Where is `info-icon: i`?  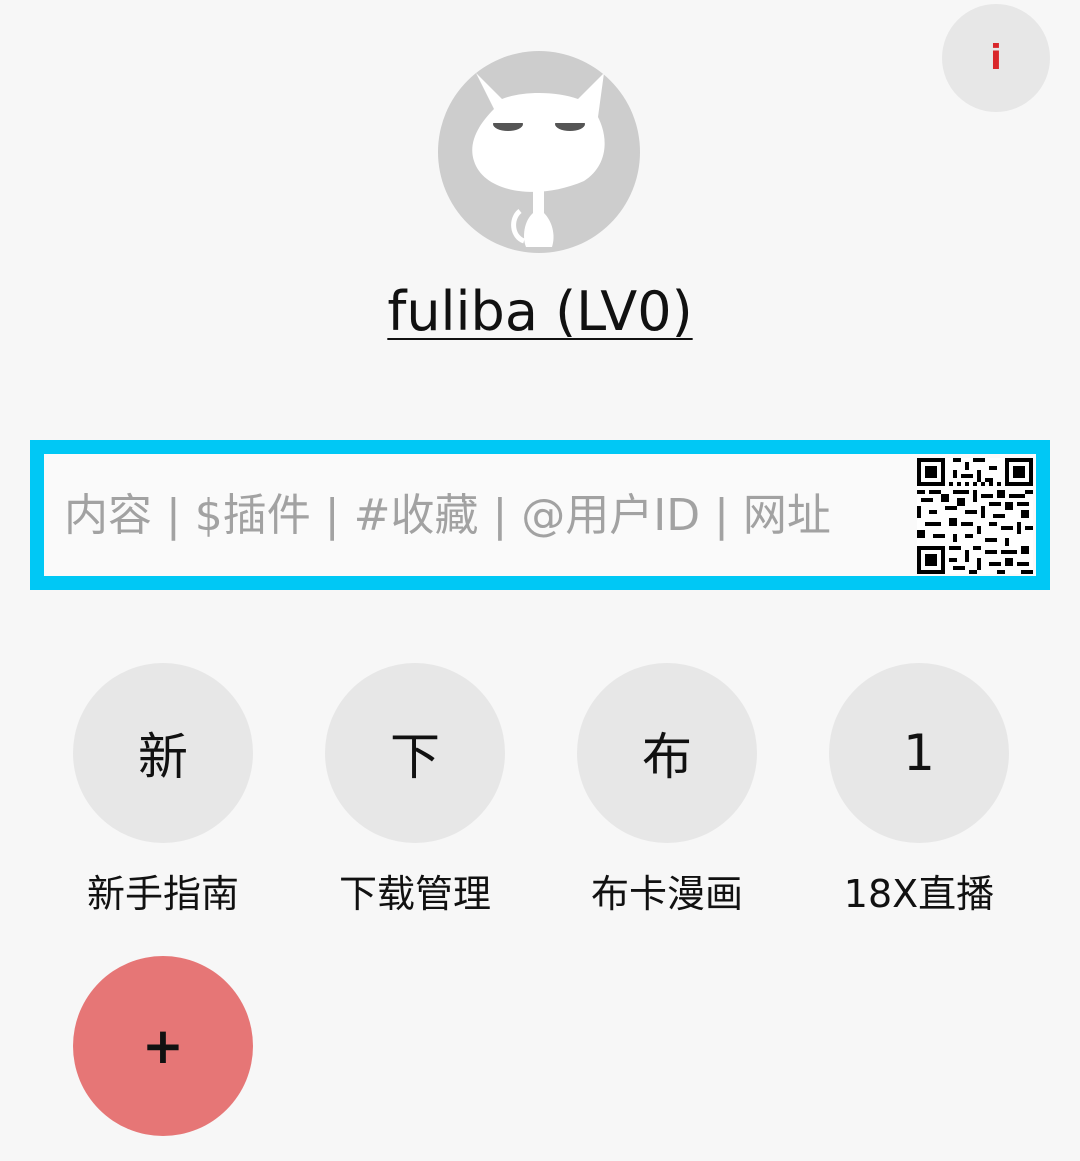
info-icon: i is located at coordinates (996, 58).